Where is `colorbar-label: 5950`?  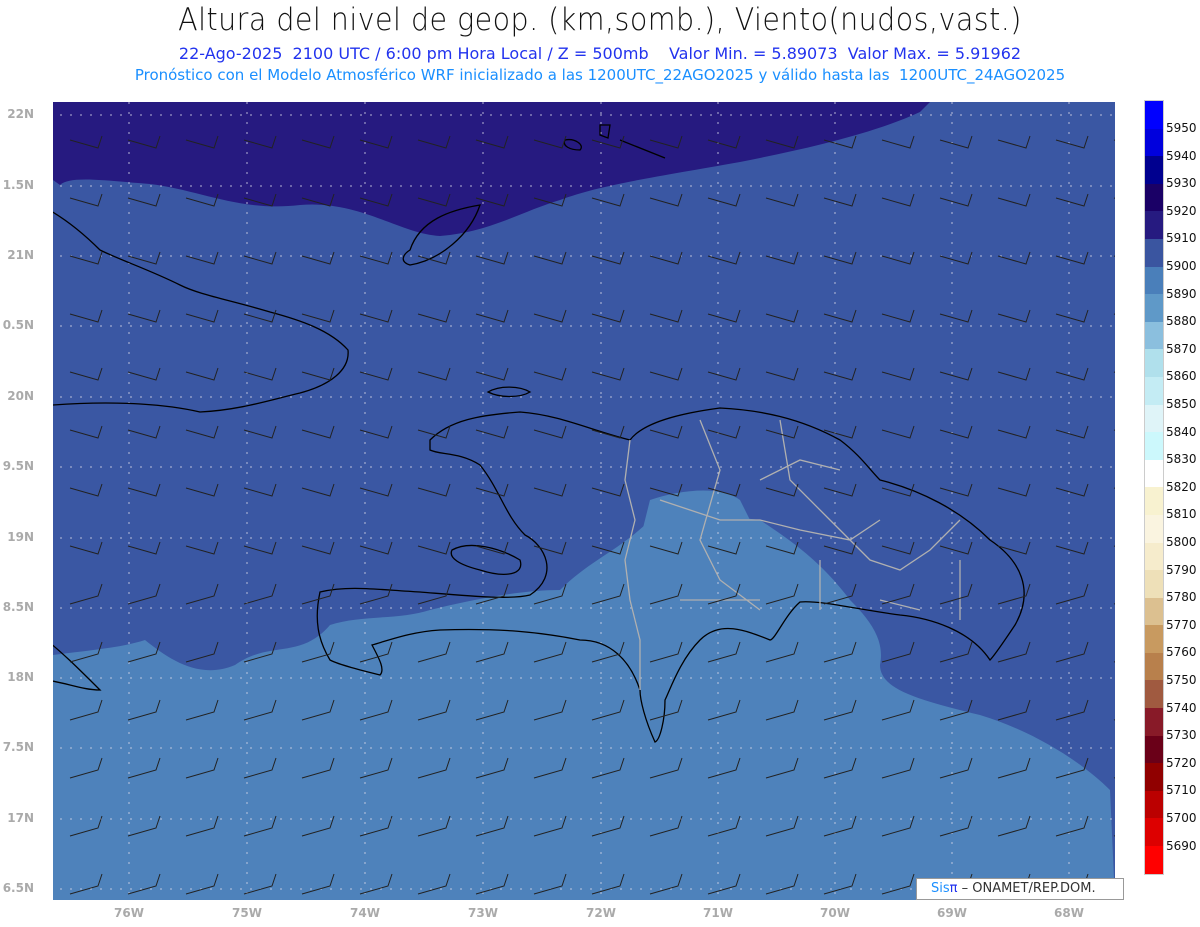
colorbar-label: 5950 is located at coordinates (1181, 128).